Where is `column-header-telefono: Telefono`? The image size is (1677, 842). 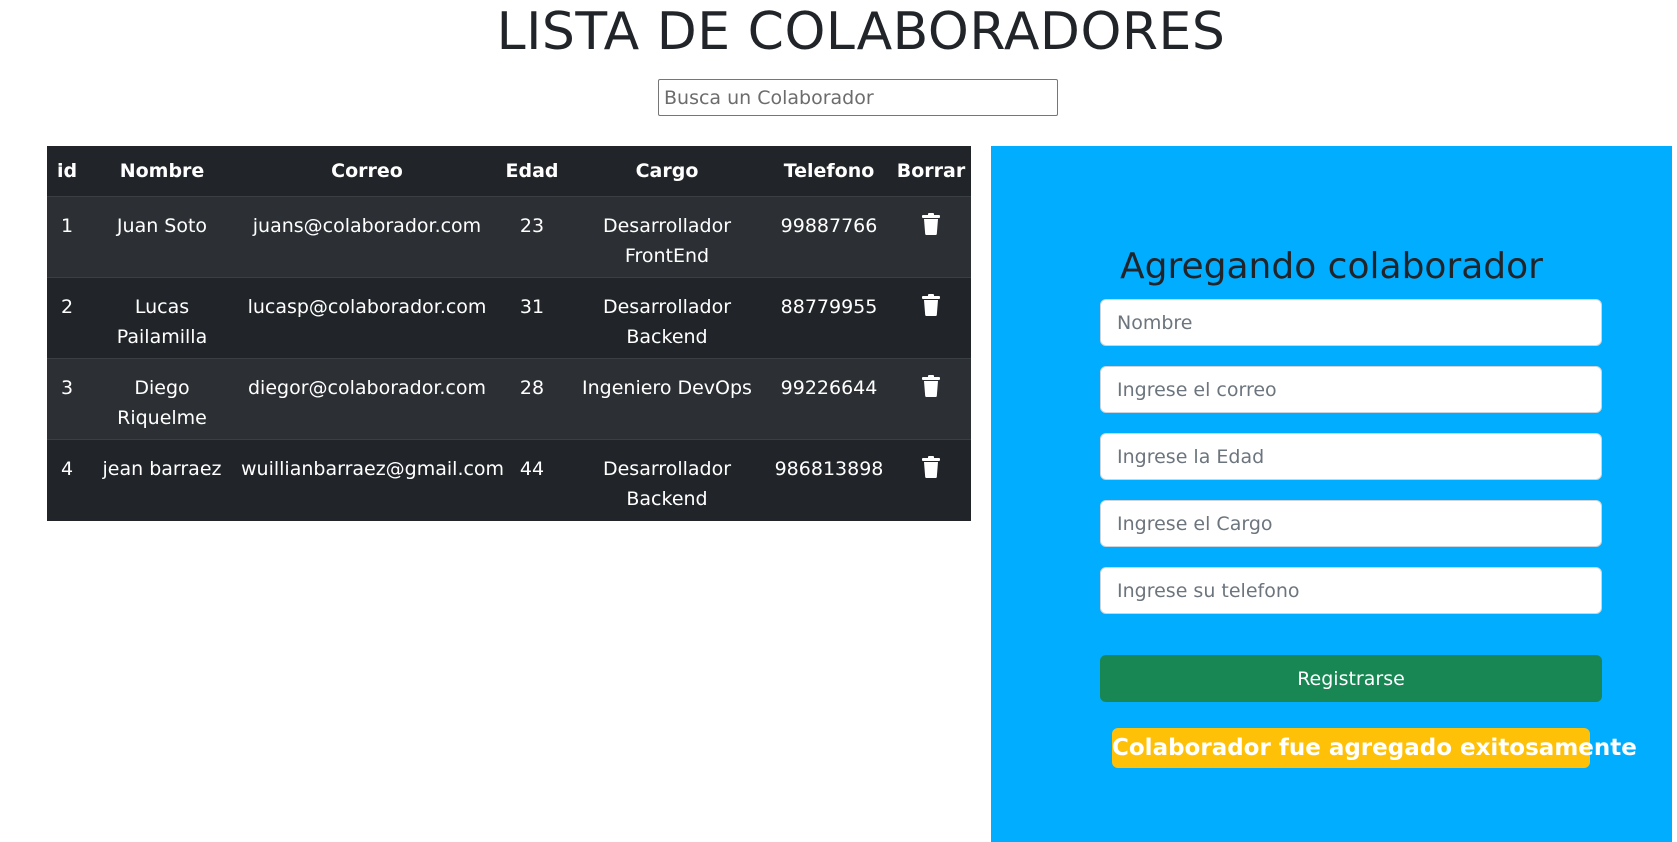
column-header-telefono: Telefono is located at coordinates (829, 171).